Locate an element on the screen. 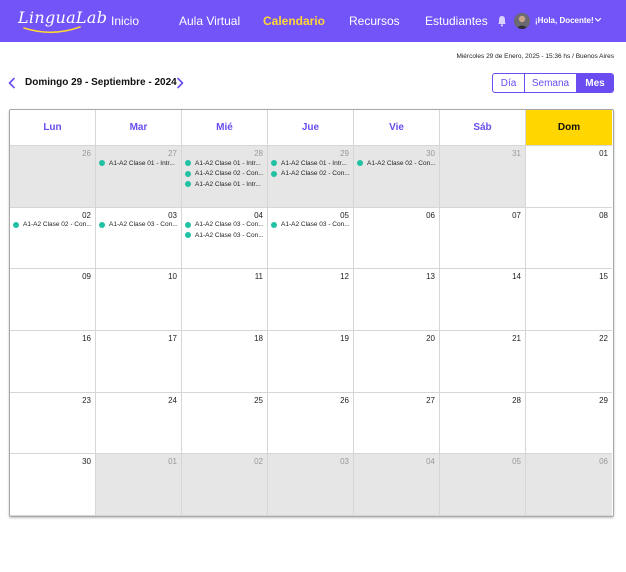  brand-logo: LinguaLab is located at coordinates (62, 21).